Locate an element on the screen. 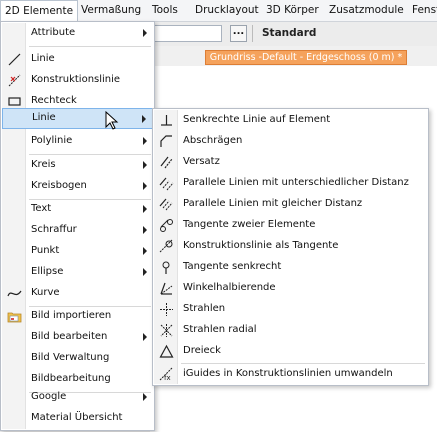 This screenshot has height=432, width=437. menu-item-label: iGuides in Konstruktionslinien umwandeln is located at coordinates (288, 373).